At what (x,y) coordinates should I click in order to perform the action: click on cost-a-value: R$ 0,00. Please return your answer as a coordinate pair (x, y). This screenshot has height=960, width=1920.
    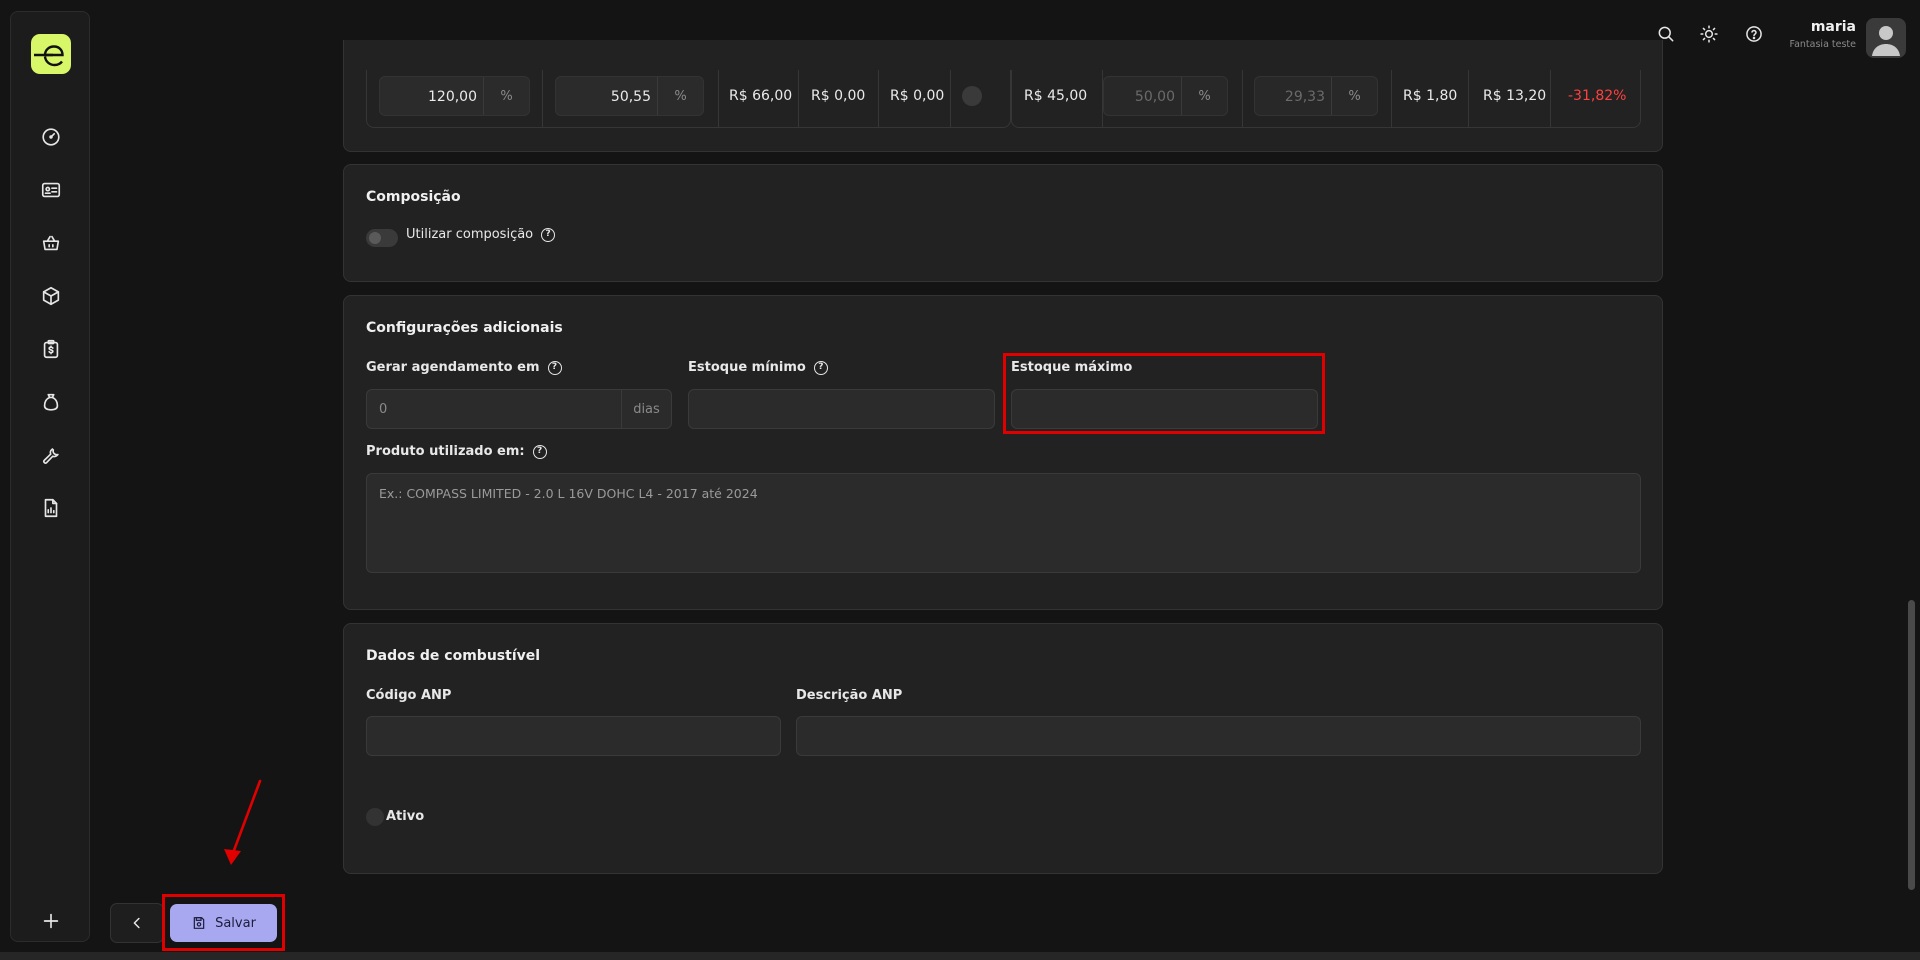
    Looking at the image, I should click on (838, 96).